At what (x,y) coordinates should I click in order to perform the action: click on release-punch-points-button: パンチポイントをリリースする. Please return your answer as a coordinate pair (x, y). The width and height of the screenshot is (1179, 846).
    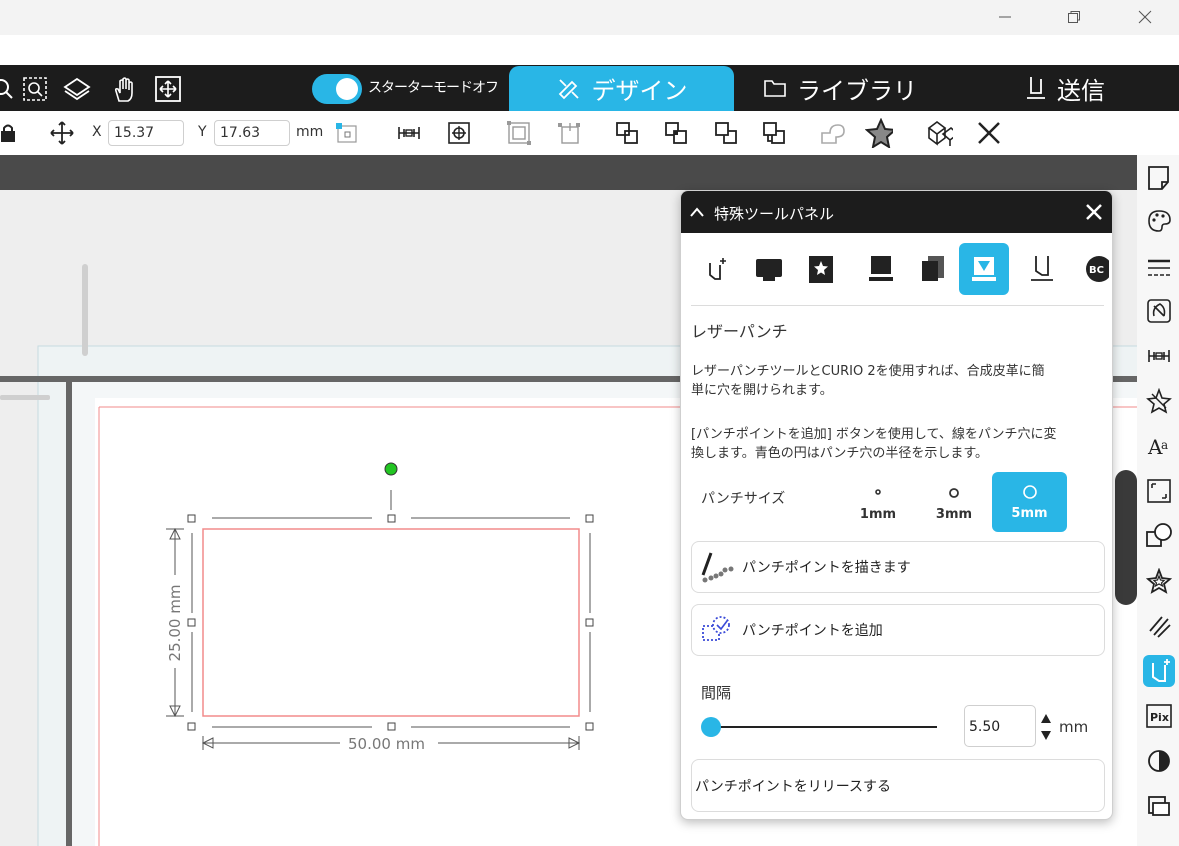
    Looking at the image, I should click on (898, 785).